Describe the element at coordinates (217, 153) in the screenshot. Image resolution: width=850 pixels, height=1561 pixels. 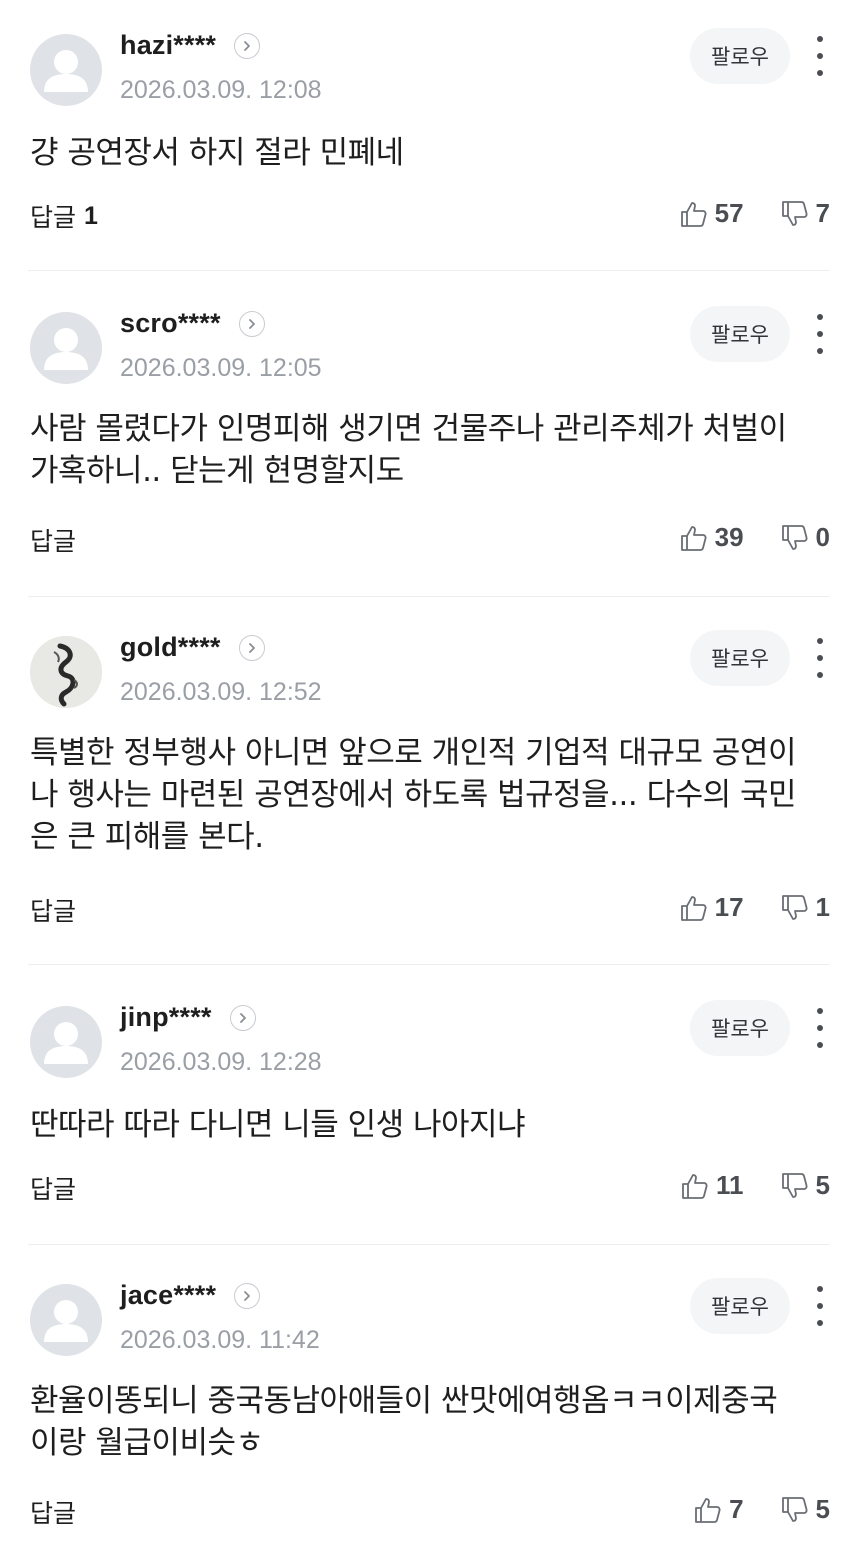
I see `comment-text: 걍 공연장서 하지 절라 민폐네` at that location.